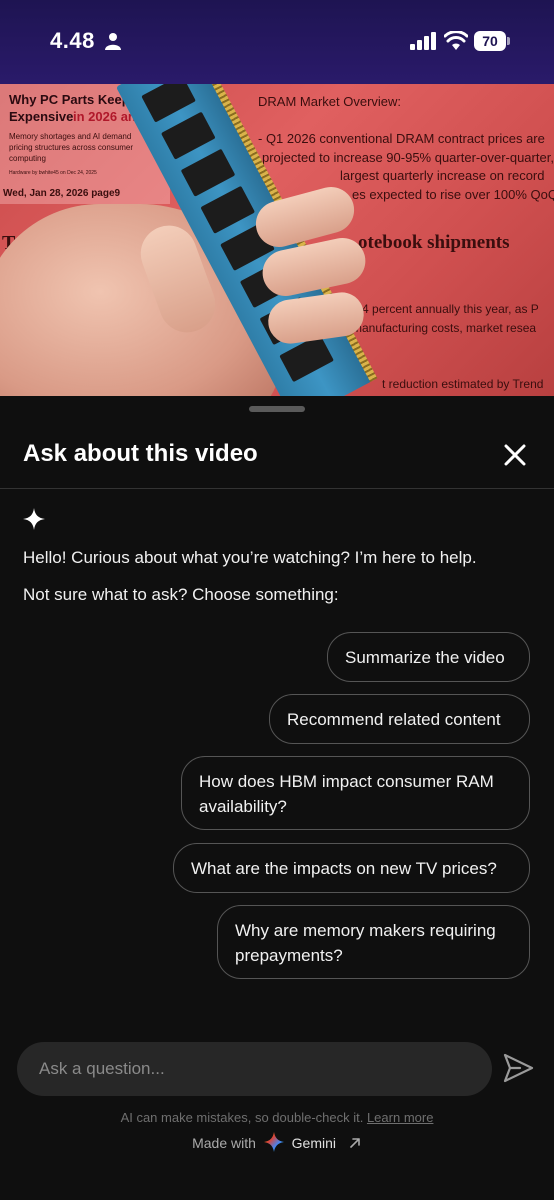 This screenshot has width=554, height=1200. What do you see at coordinates (428, 657) in the screenshot?
I see `suggestion-summarize: Summarize the video` at bounding box center [428, 657].